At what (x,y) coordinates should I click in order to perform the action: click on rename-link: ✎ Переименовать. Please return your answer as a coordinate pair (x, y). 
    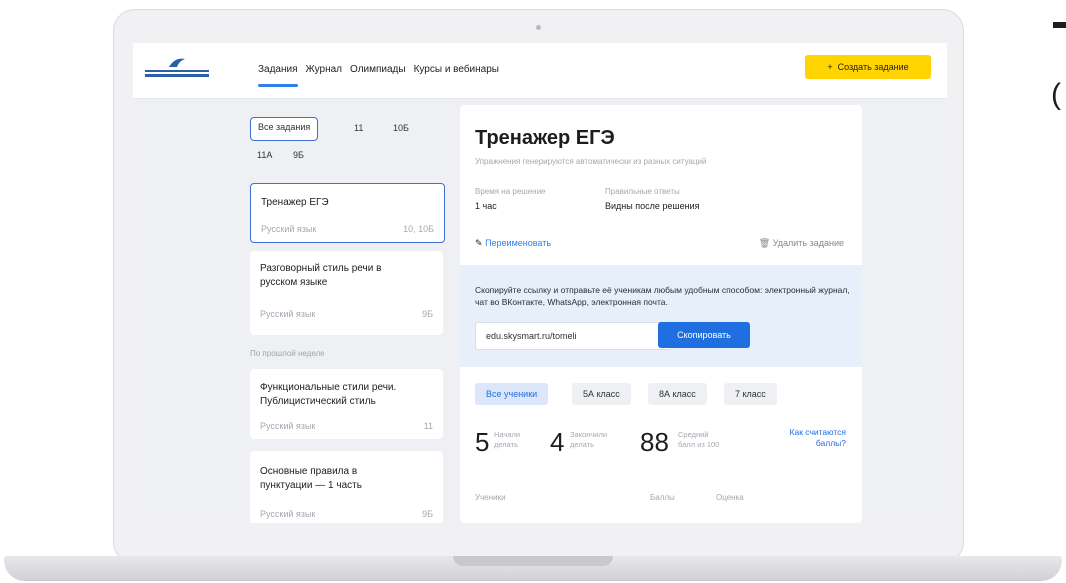
    Looking at the image, I should click on (513, 243).